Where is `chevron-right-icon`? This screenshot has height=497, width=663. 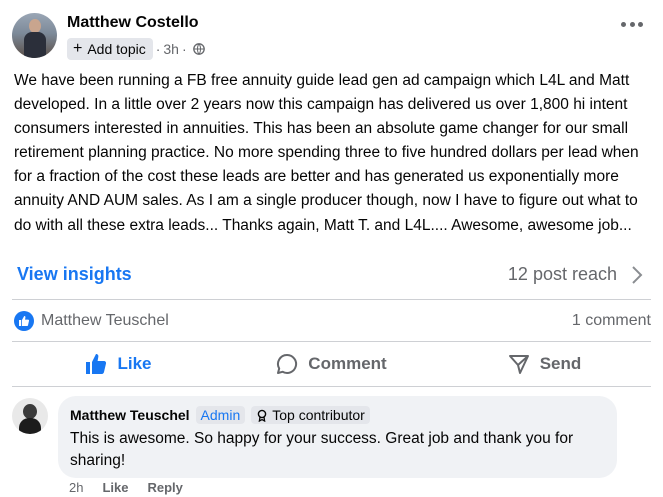
chevron-right-icon is located at coordinates (637, 274).